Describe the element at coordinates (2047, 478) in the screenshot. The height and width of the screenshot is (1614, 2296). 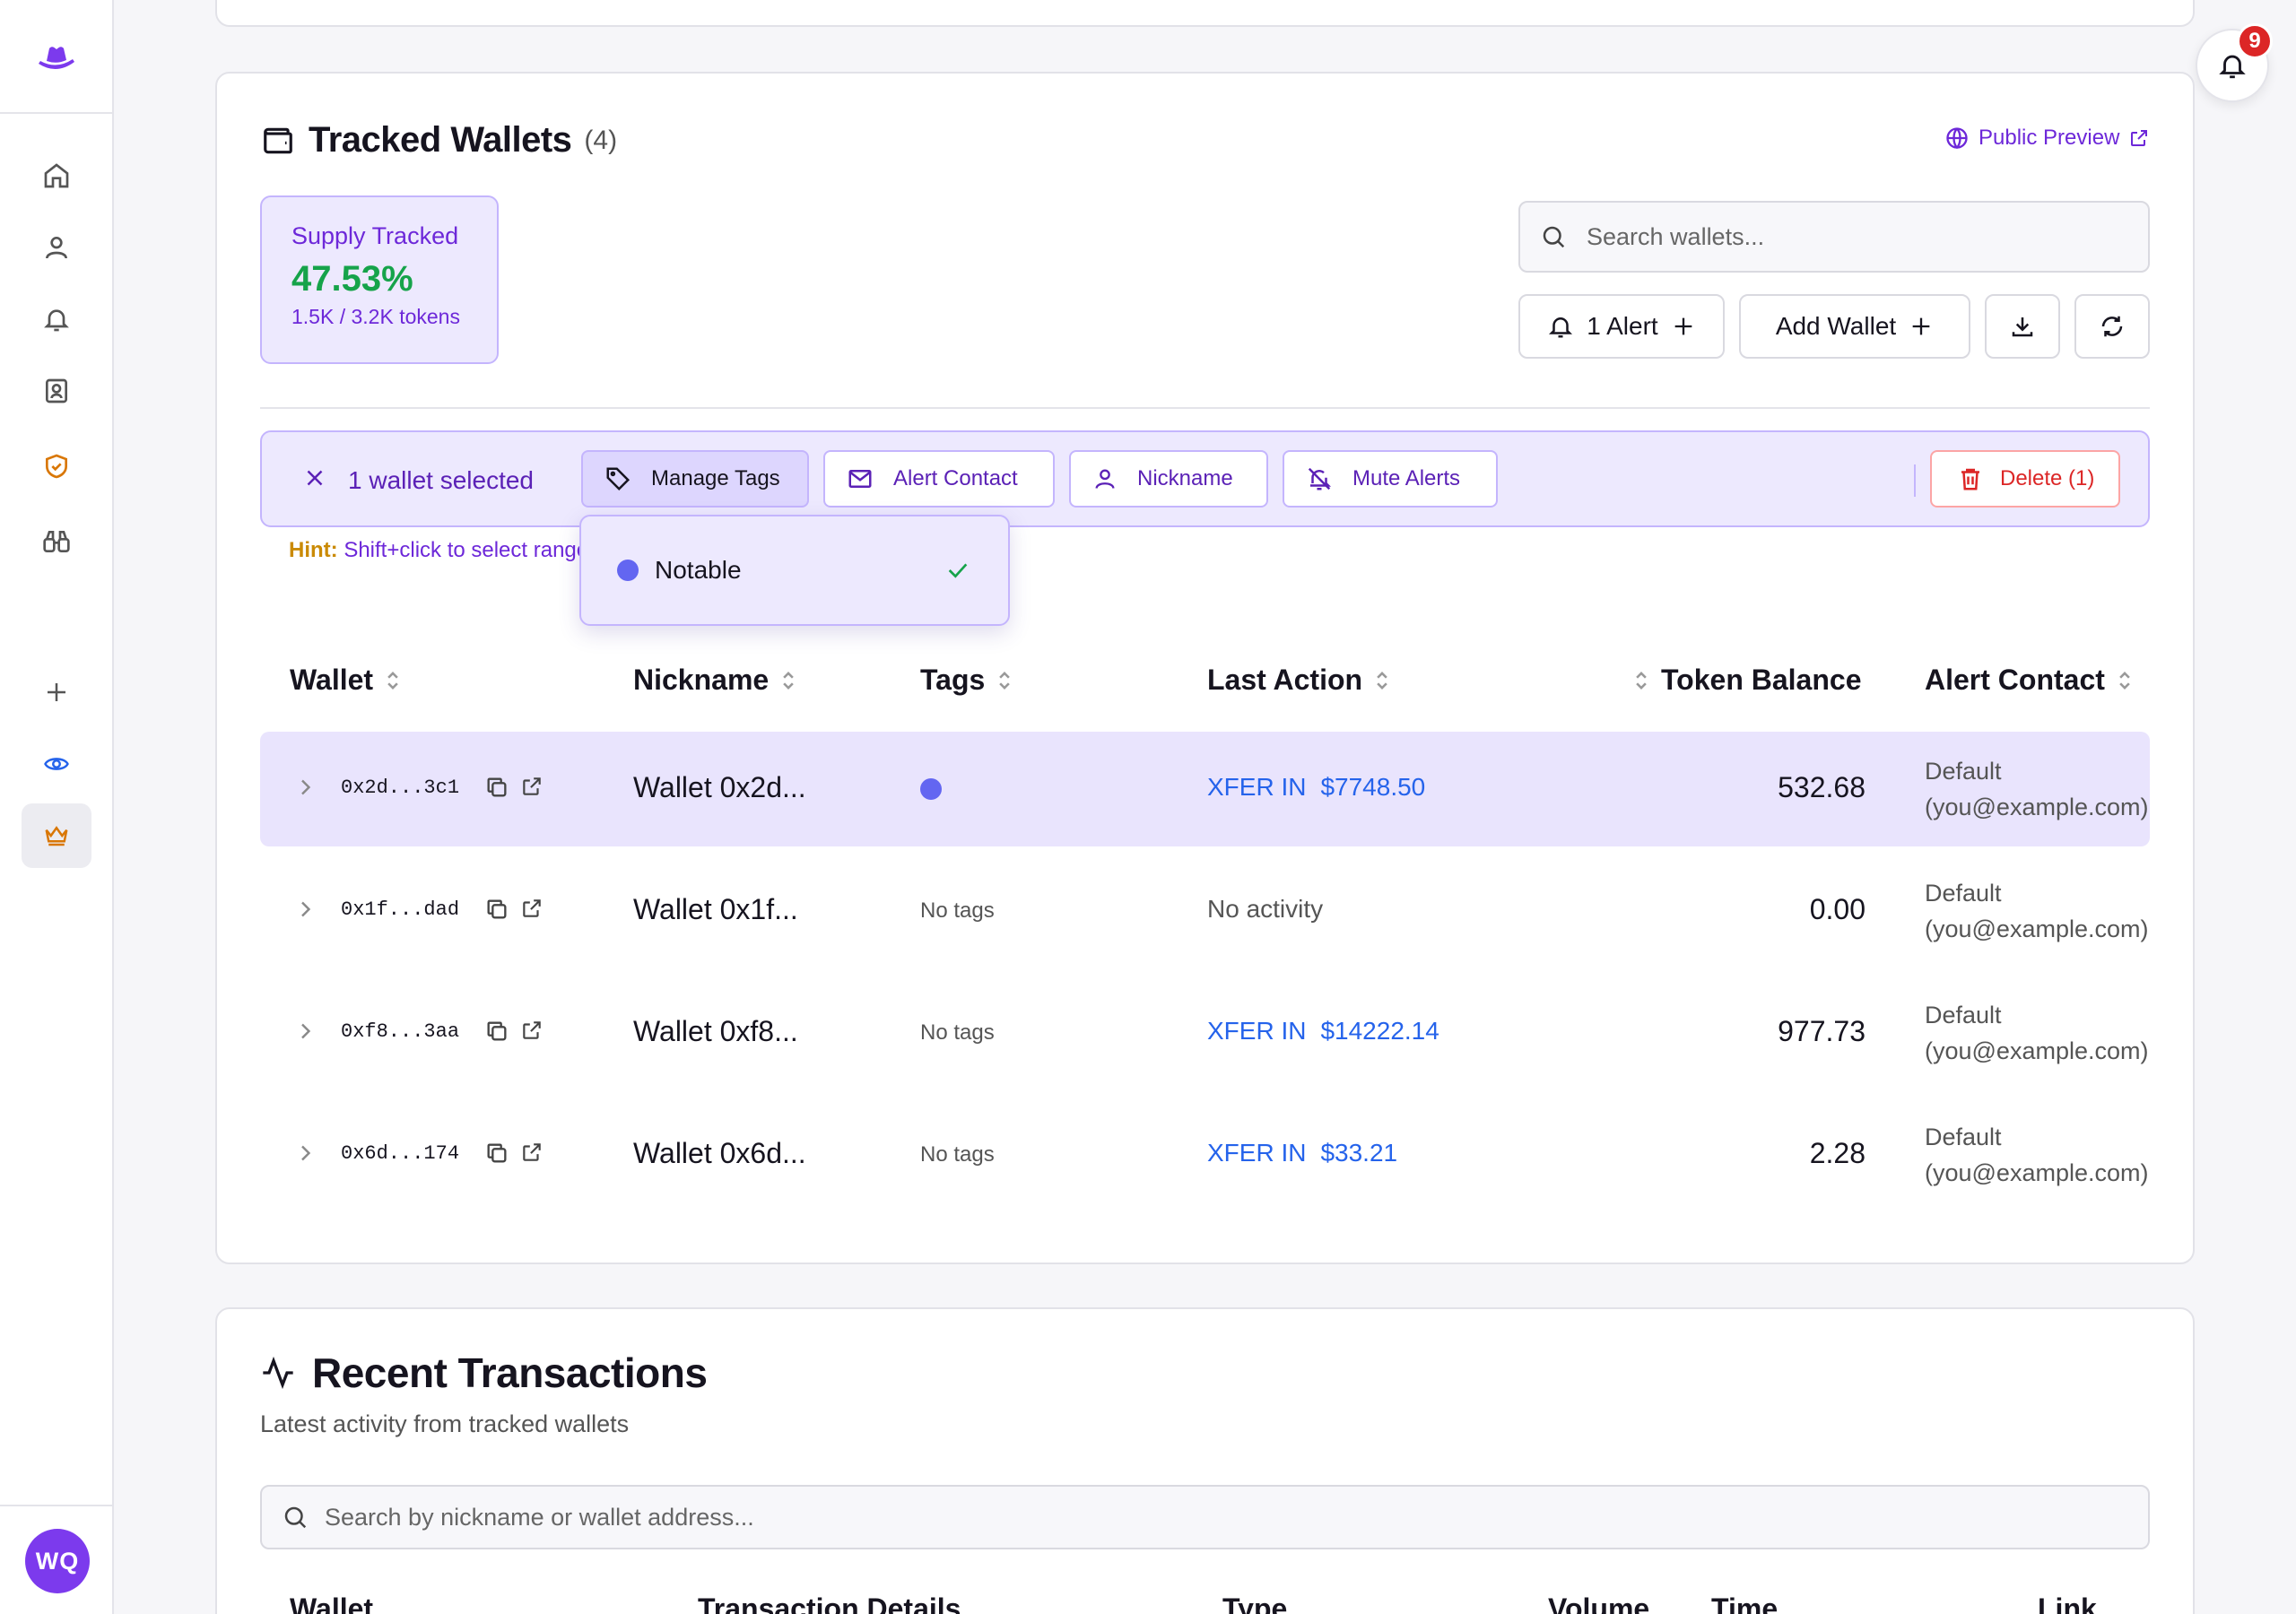
I see `delete-label: Delete (1)` at that location.